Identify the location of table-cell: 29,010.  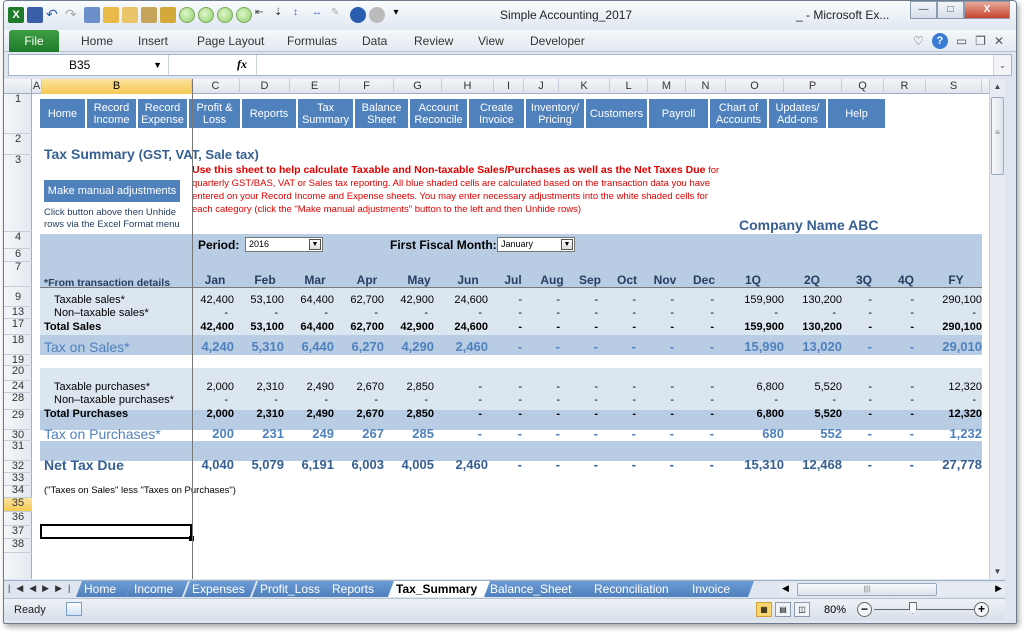
(952, 346).